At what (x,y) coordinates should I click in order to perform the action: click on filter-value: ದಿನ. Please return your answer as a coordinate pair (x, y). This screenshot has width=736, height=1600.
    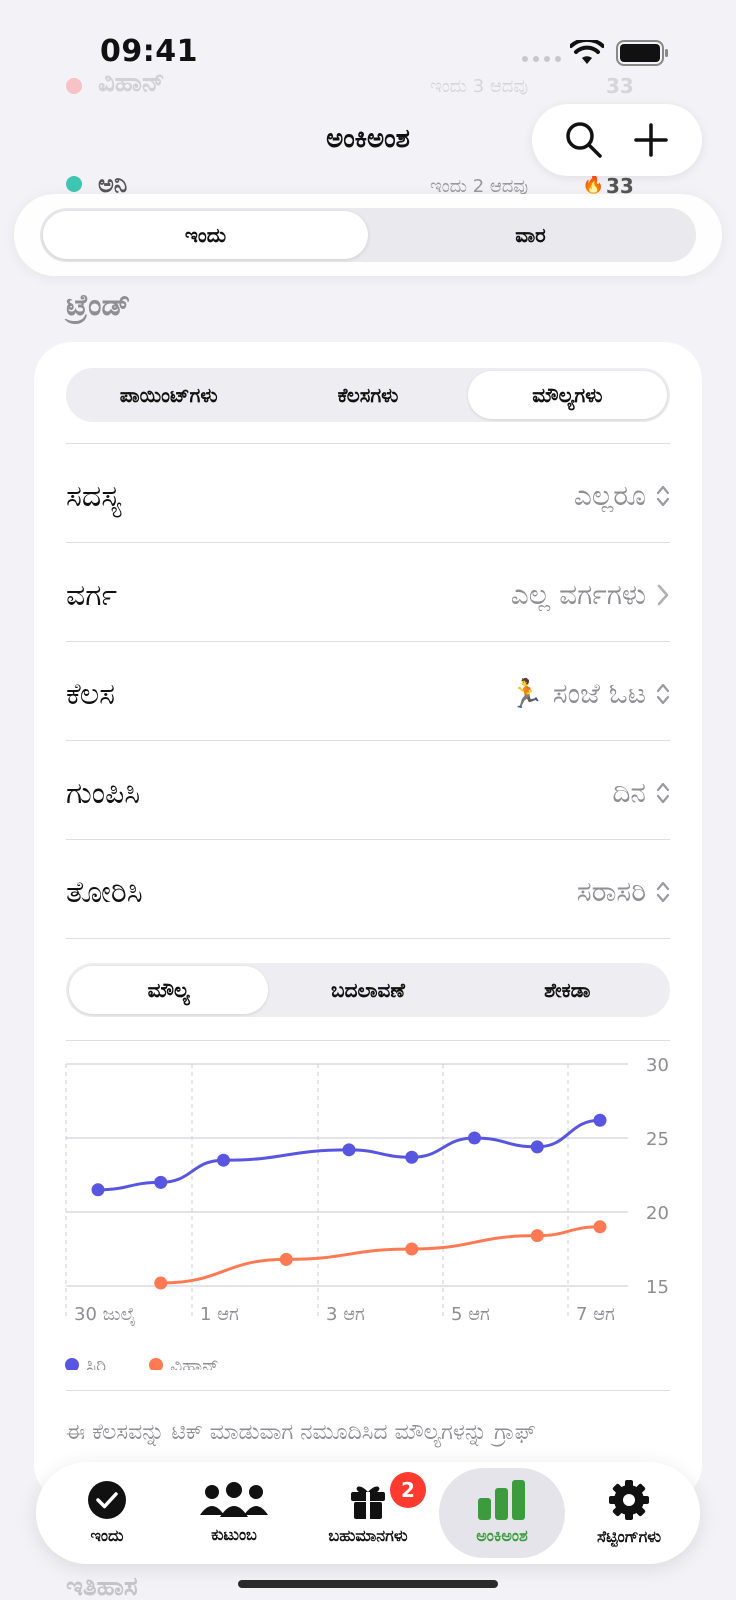
    Looking at the image, I should click on (629, 792).